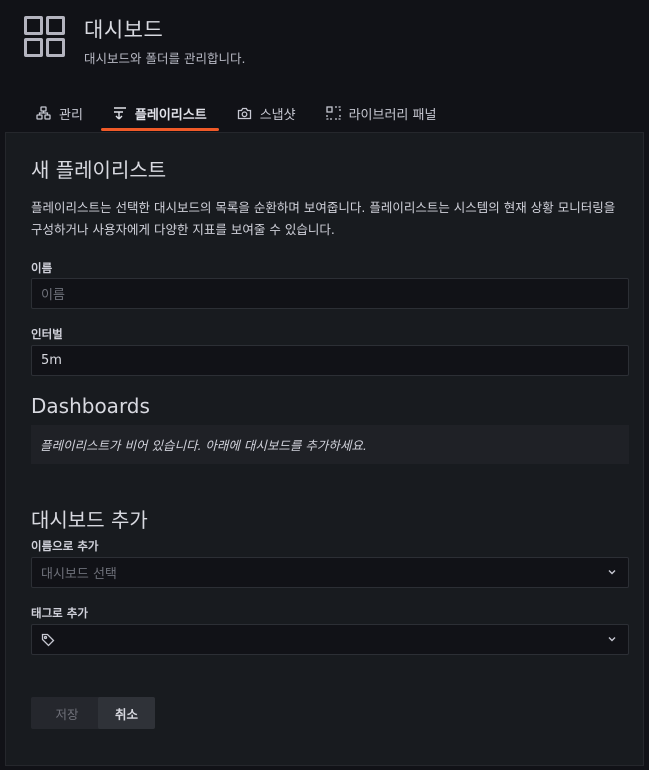 The width and height of the screenshot is (649, 770). Describe the element at coordinates (330, 639) in the screenshot. I see `tag-select` at that location.